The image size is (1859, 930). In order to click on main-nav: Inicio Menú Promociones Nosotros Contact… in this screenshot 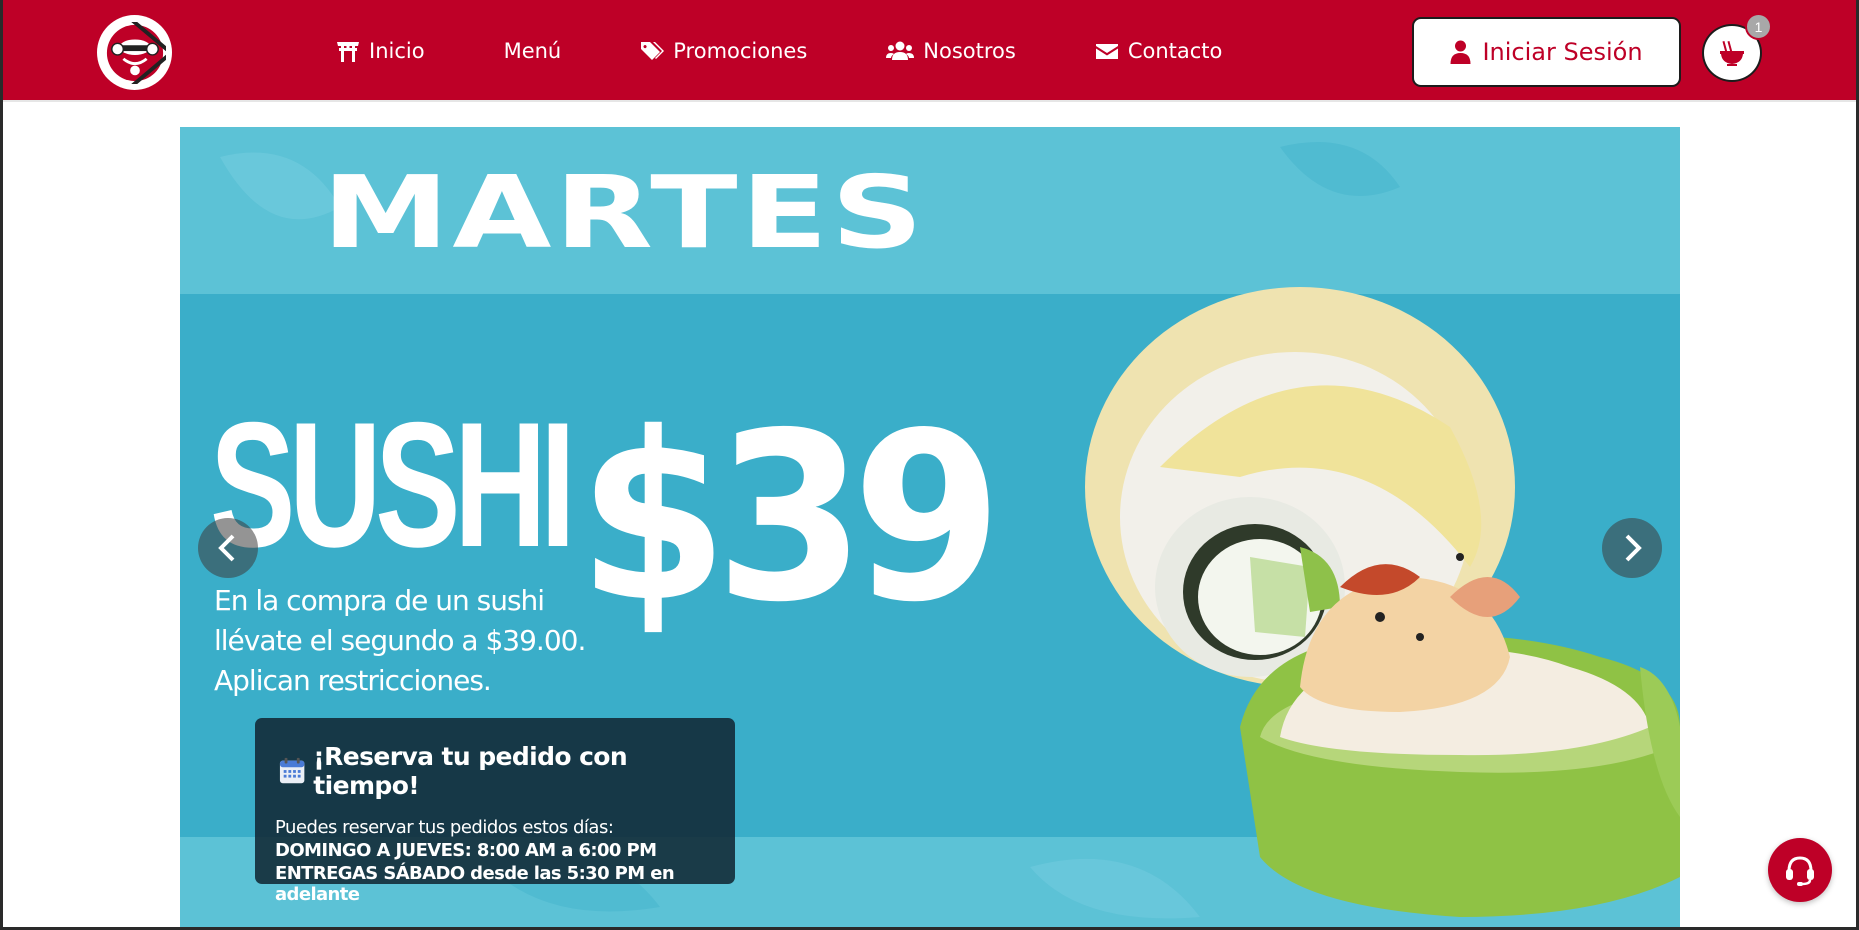, I will do `click(779, 51)`.